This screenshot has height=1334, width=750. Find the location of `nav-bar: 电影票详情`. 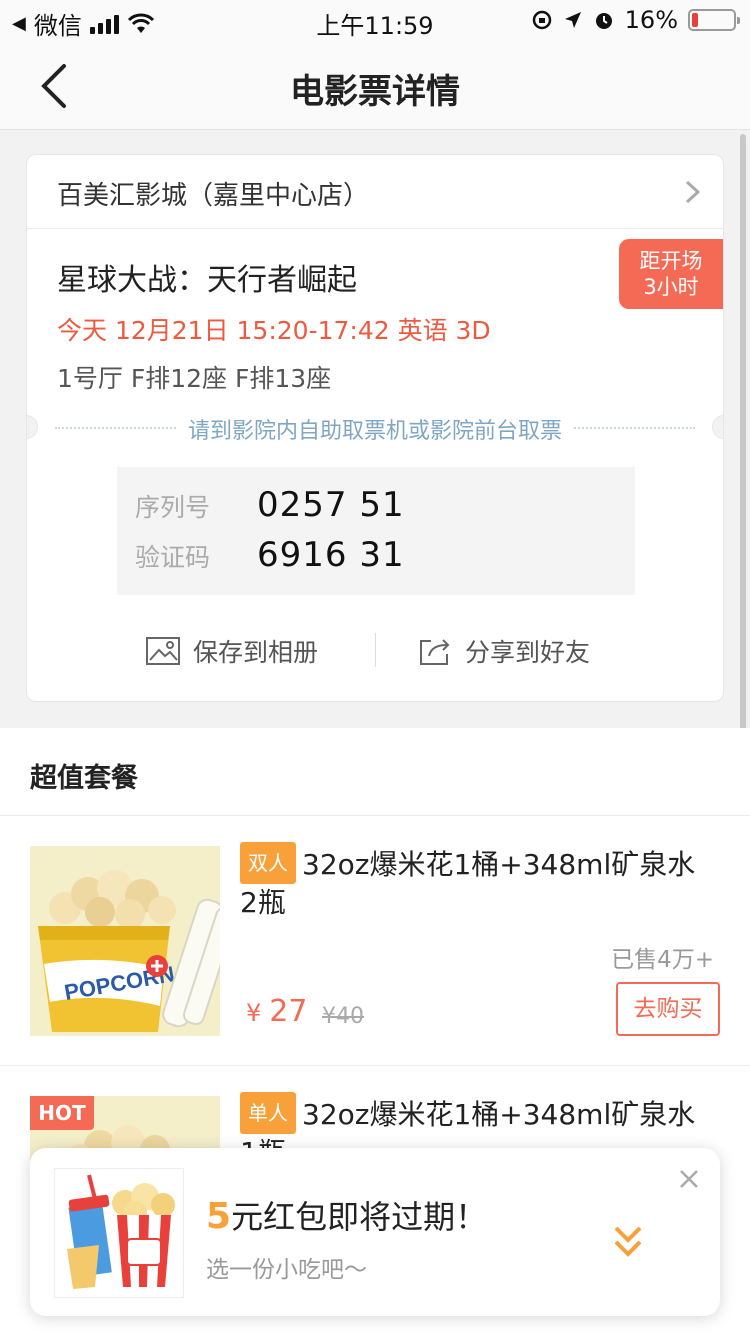

nav-bar: 电影票详情 is located at coordinates (375, 86).